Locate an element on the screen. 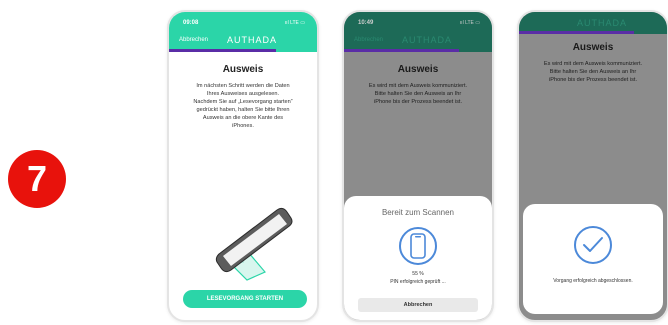 This screenshot has width=668, height=325. app-header: AUTHADA is located at coordinates (593, 23).